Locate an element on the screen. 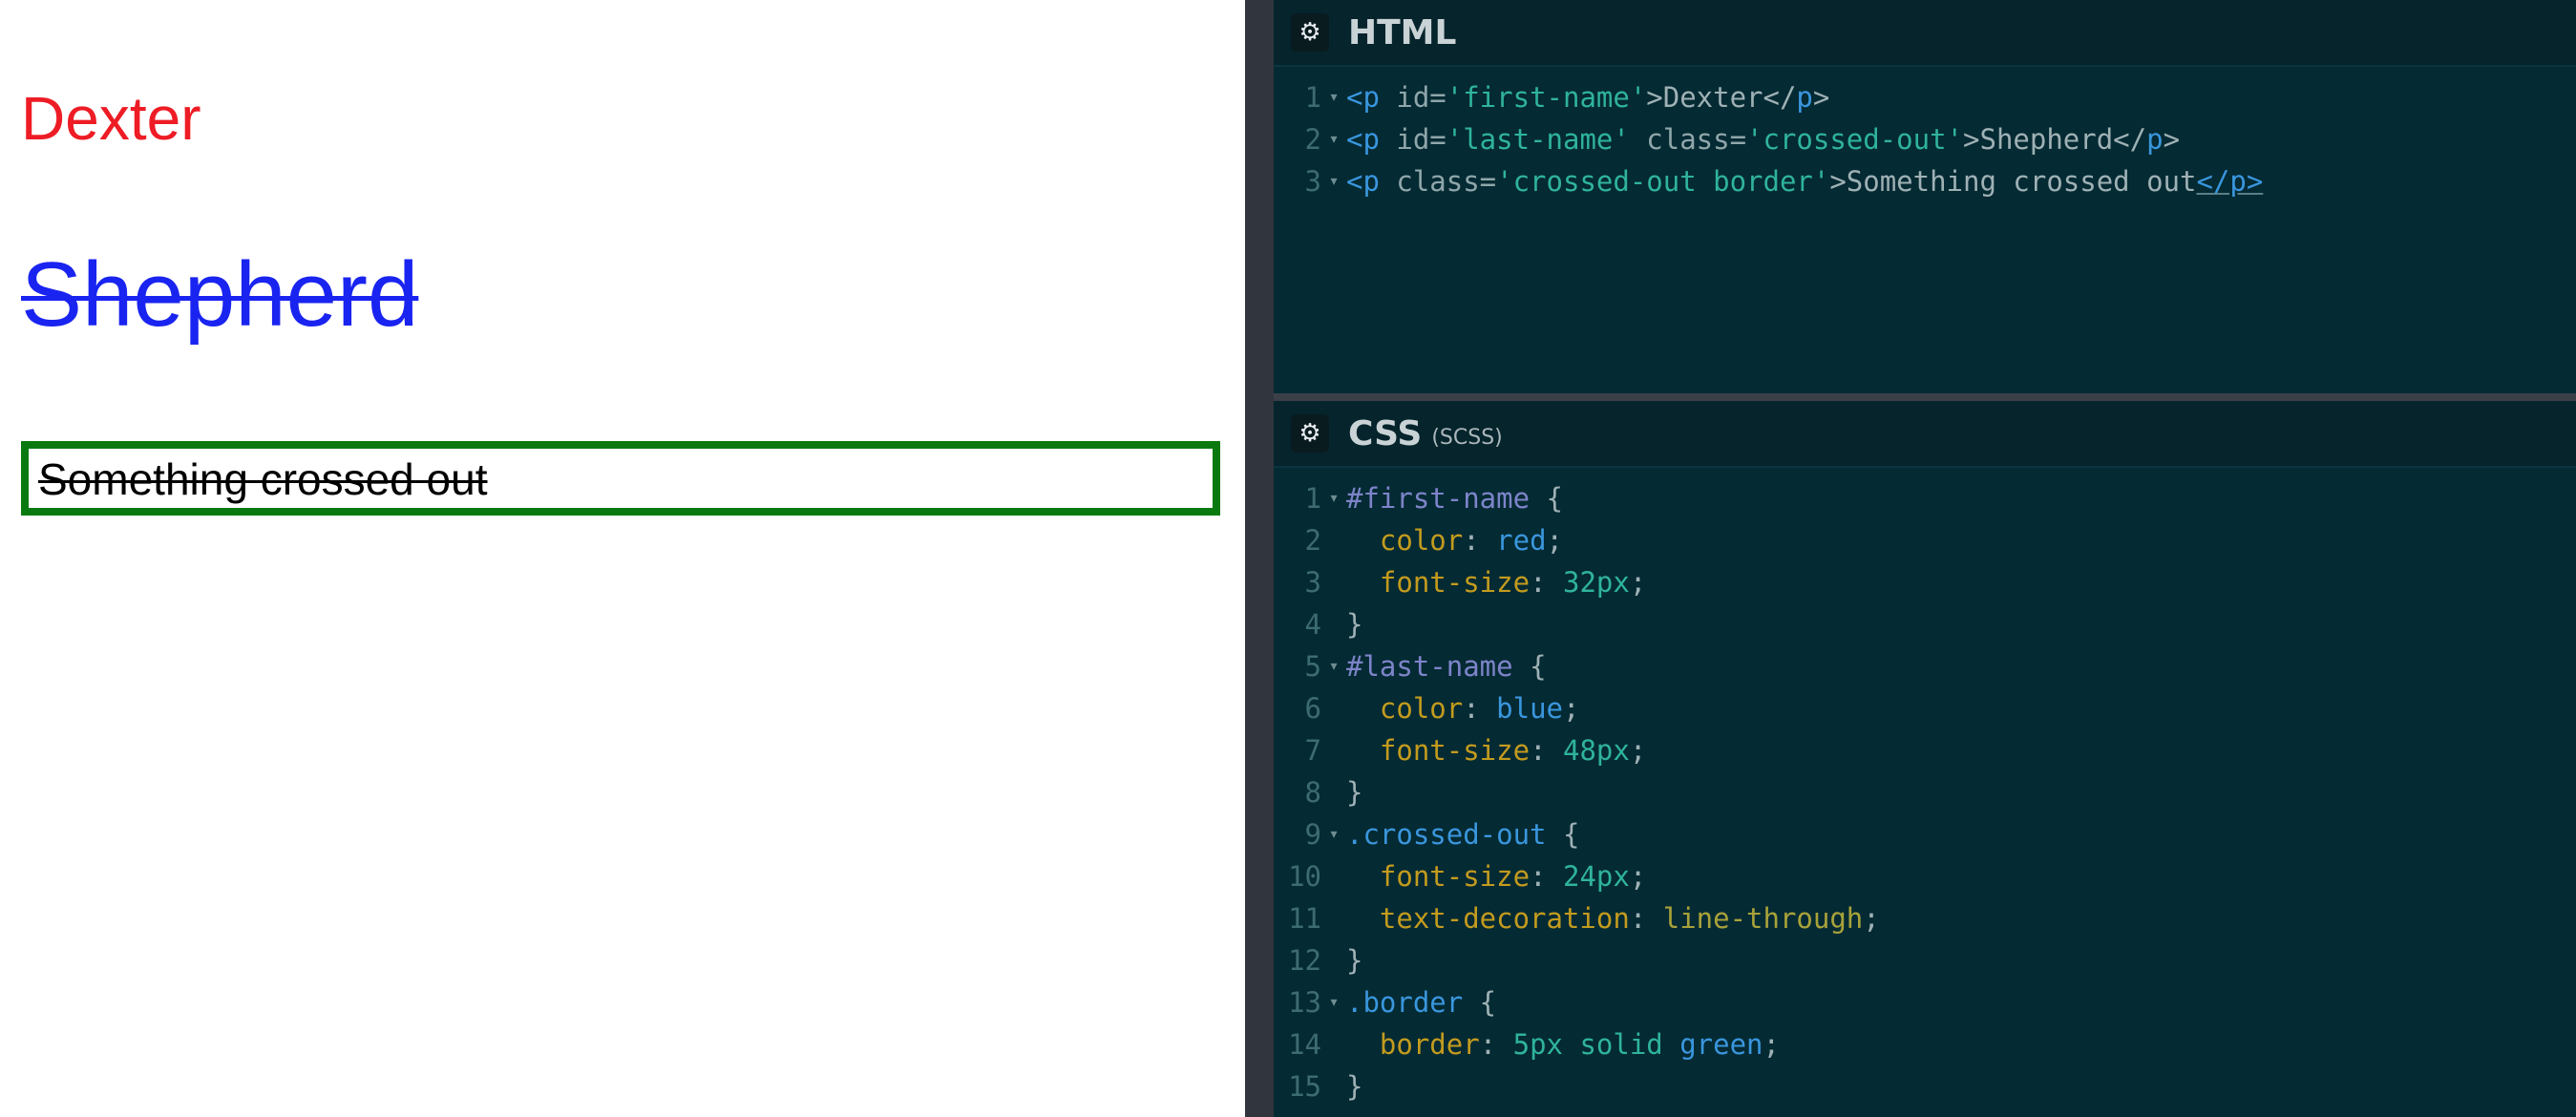  line-number: 5 is located at coordinates (1312, 666).